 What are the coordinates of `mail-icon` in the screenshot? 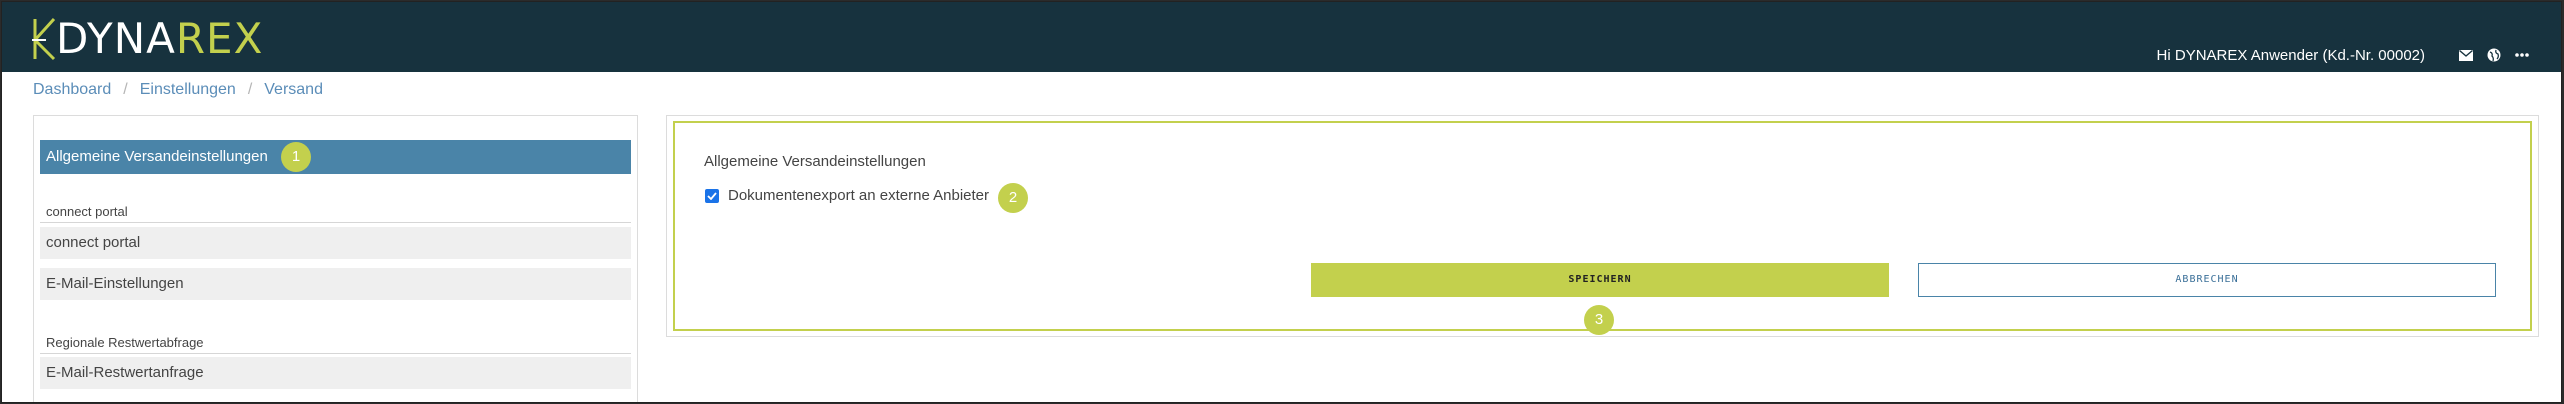 It's located at (2466, 55).